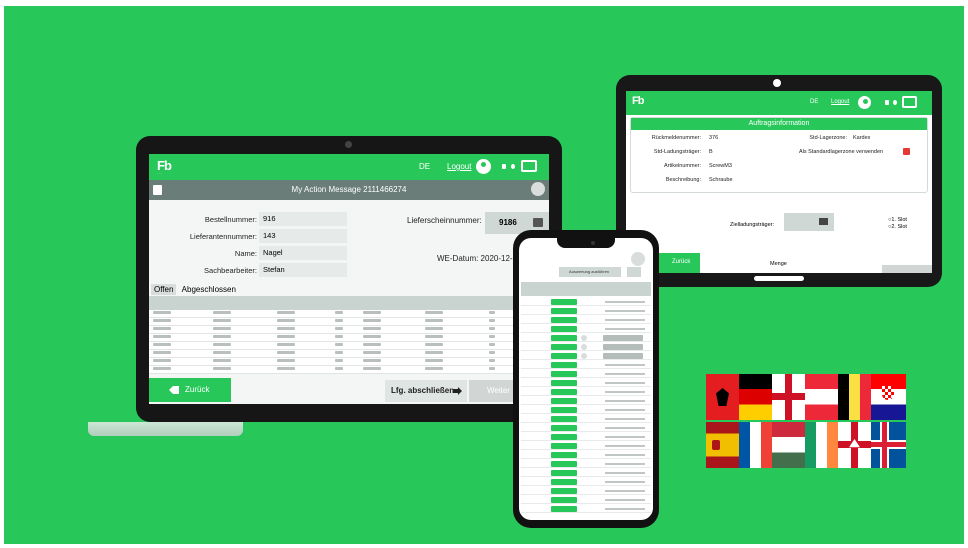 This screenshot has width=968, height=548. Describe the element at coordinates (888, 397) in the screenshot. I see `flag-croatia-icon` at that location.